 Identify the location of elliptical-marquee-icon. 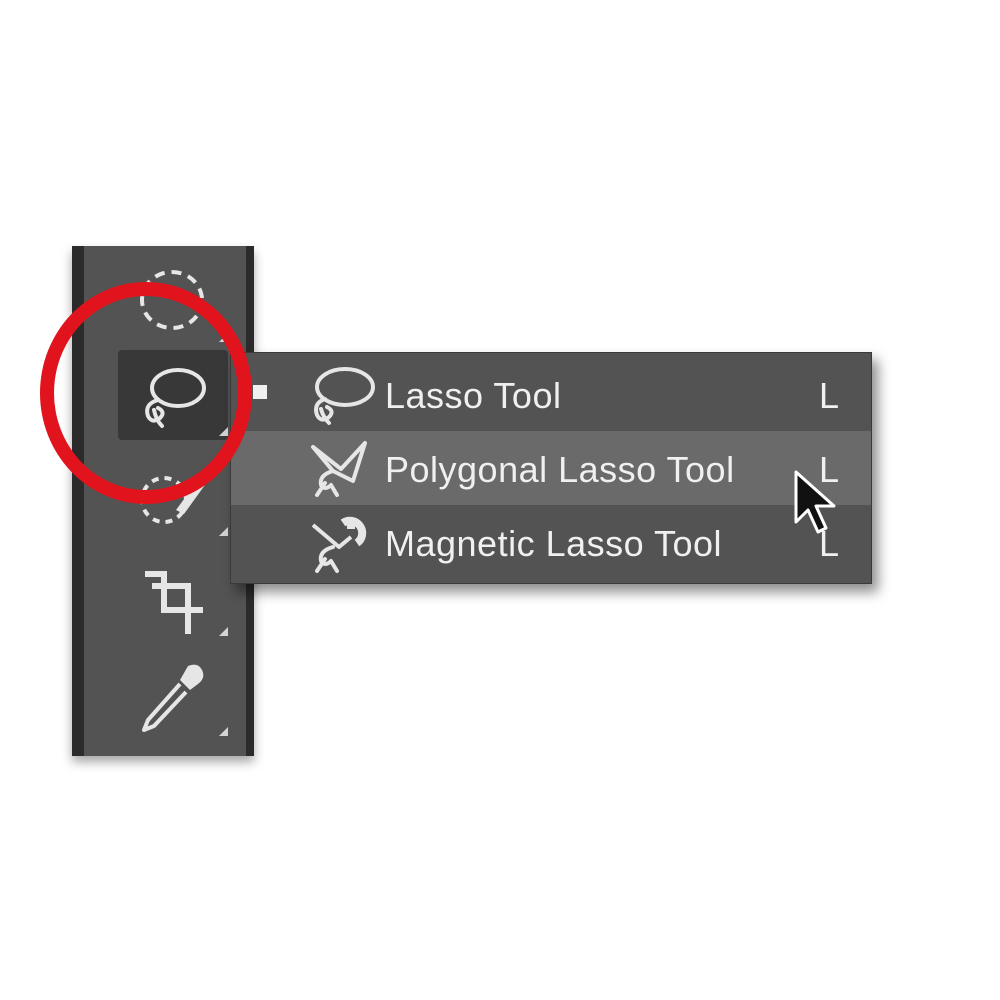
(172, 300).